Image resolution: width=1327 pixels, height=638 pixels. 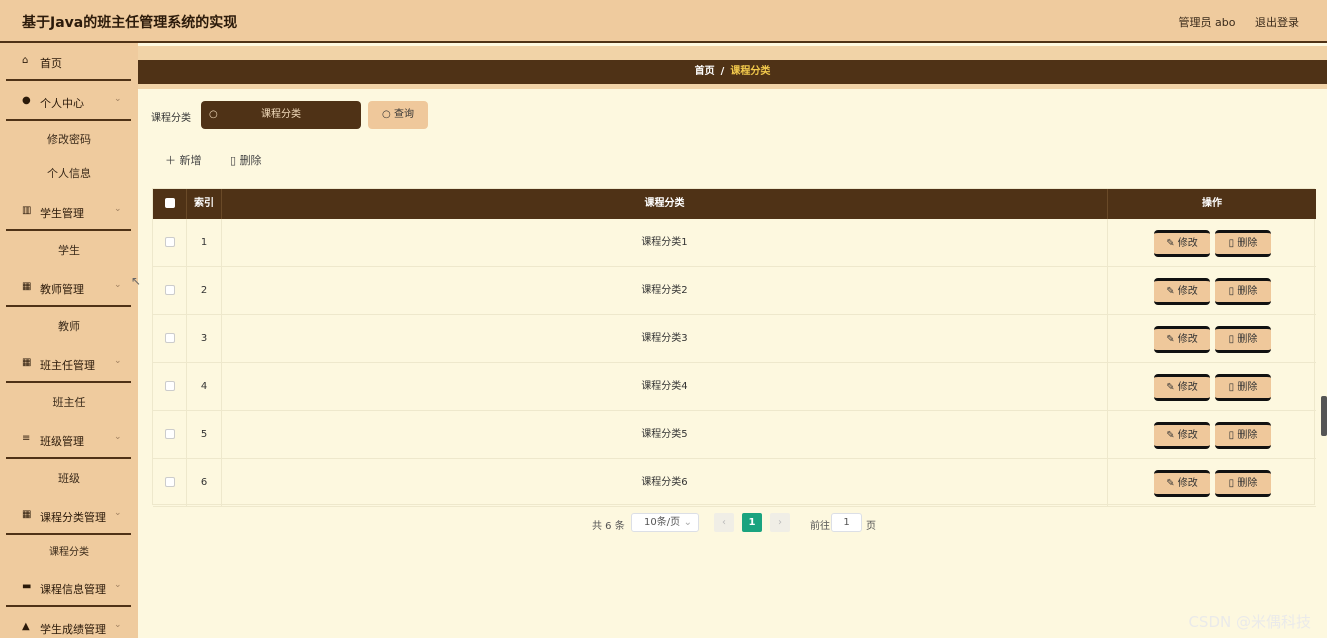 I want to click on row-index: 4, so click(x=204, y=386).